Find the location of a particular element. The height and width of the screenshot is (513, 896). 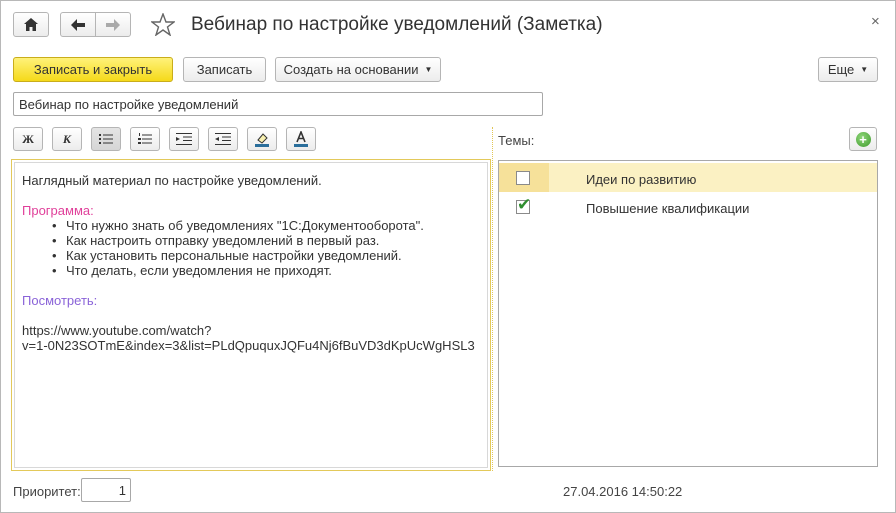

star-icon is located at coordinates (163, 24).